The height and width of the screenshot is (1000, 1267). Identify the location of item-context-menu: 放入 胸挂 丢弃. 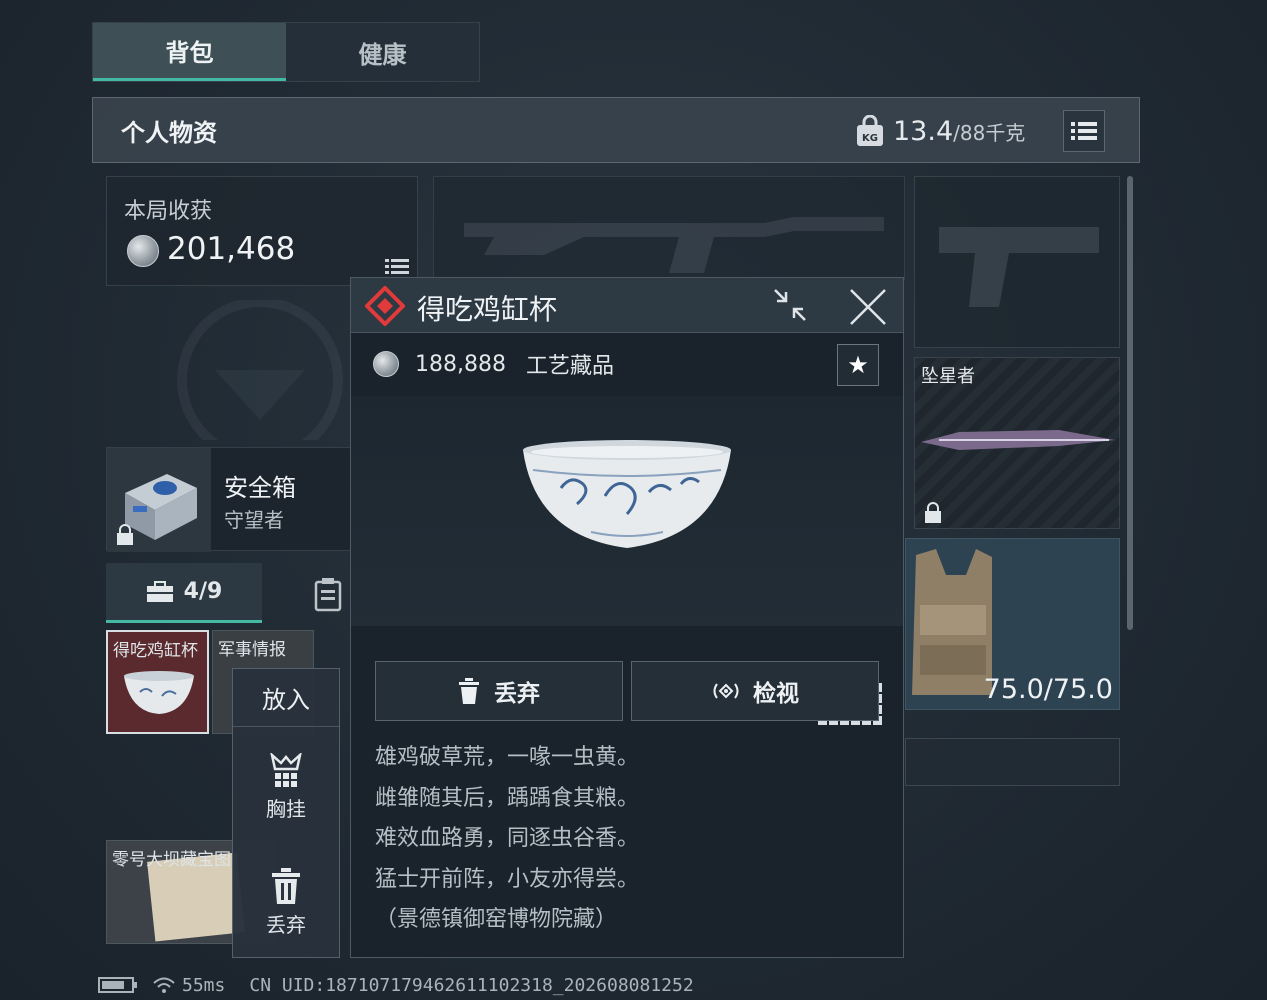
(286, 813).